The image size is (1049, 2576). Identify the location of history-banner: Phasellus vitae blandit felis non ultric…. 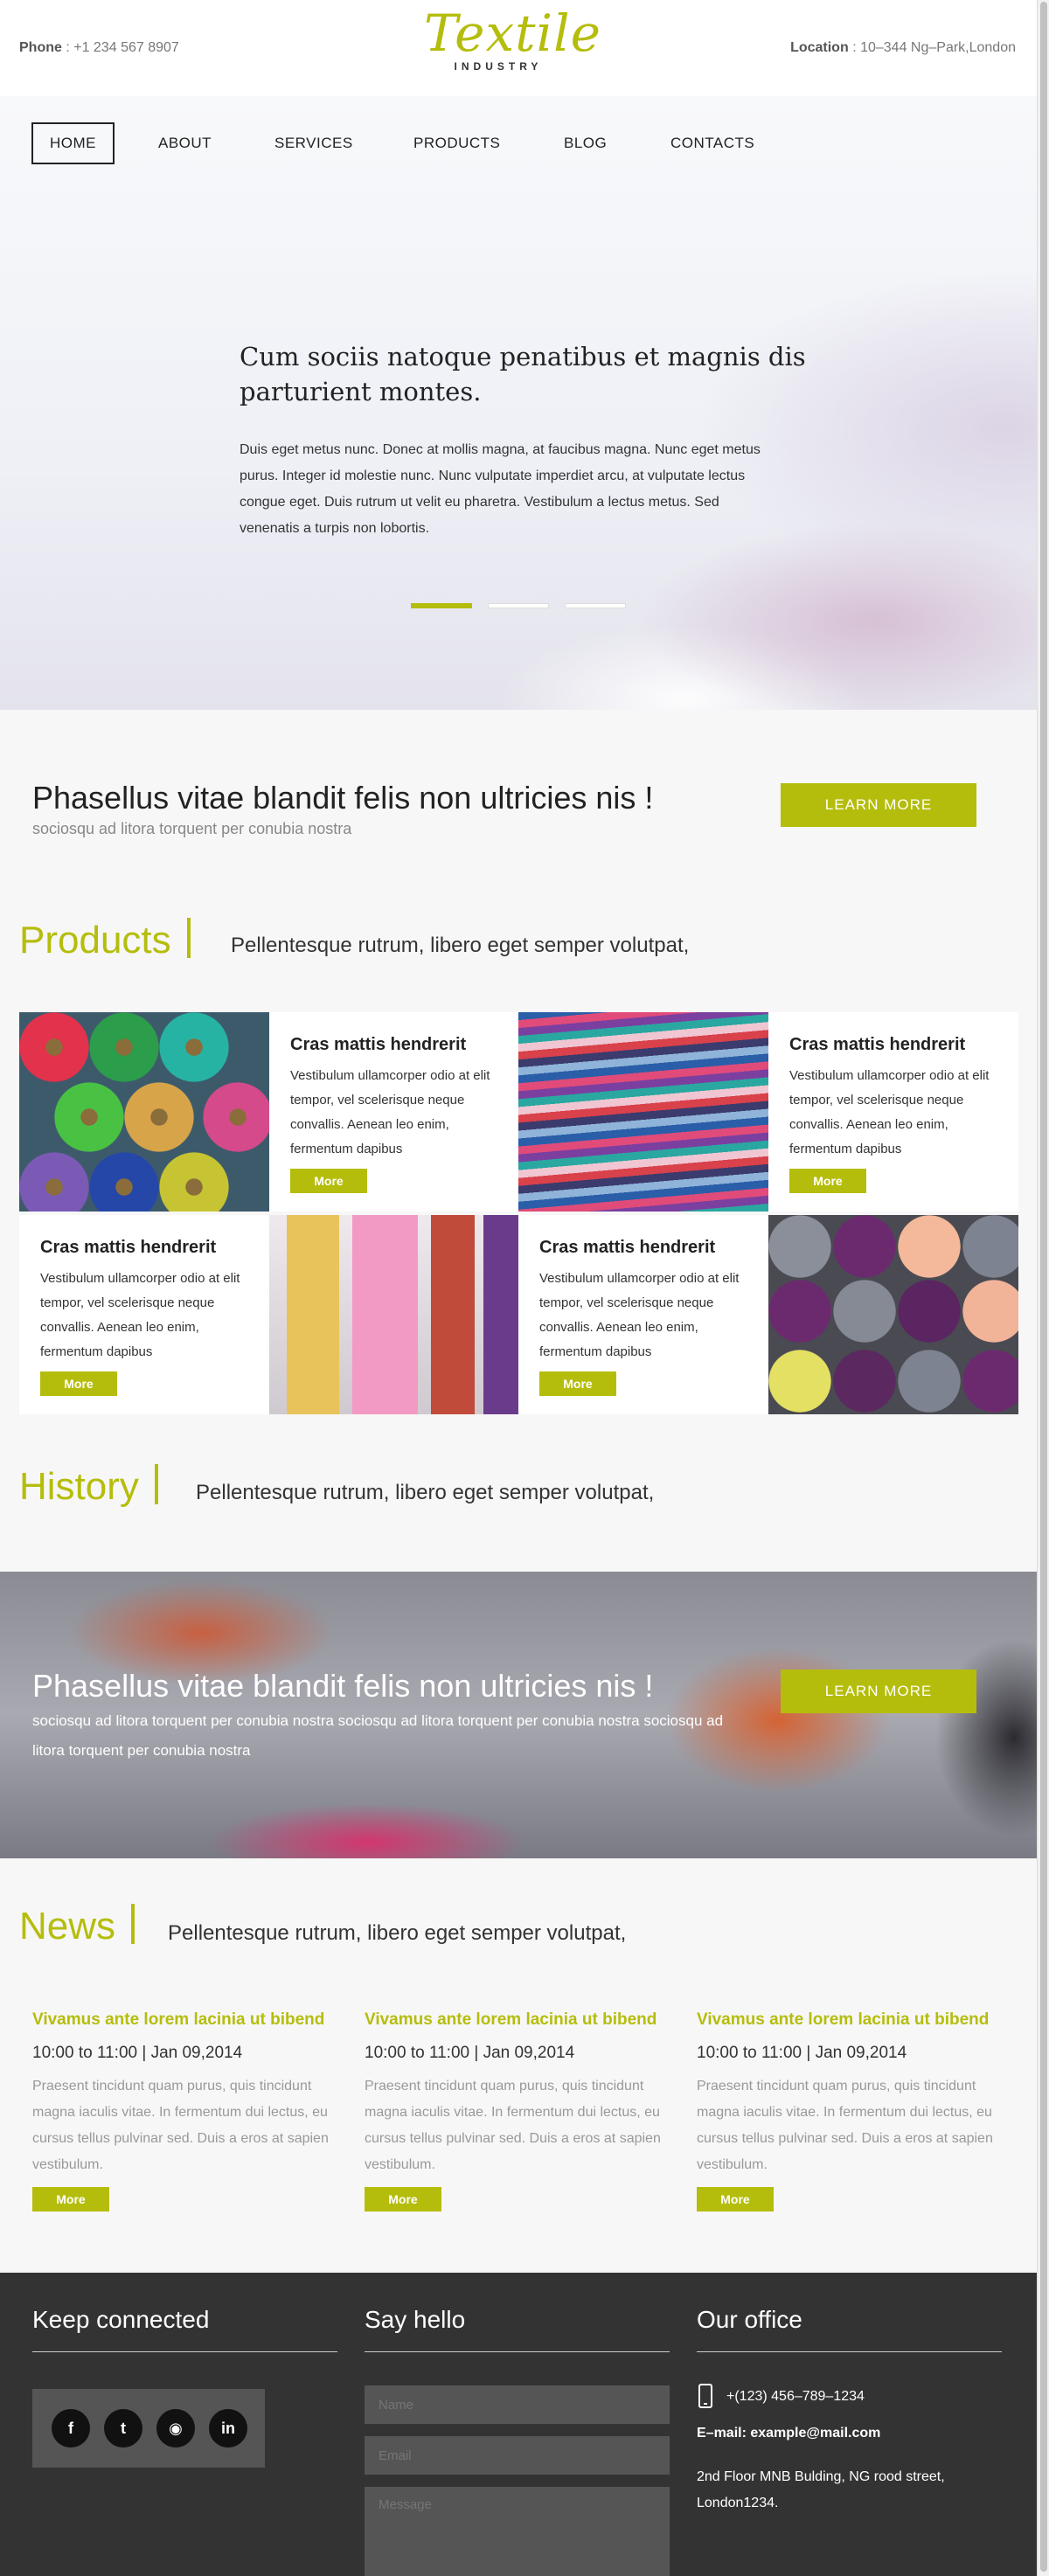
(518, 1715).